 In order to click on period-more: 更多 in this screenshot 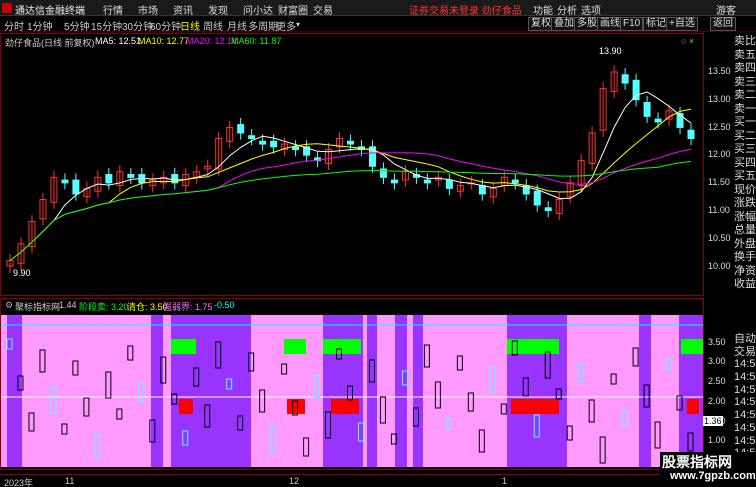, I will do `click(286, 25)`.